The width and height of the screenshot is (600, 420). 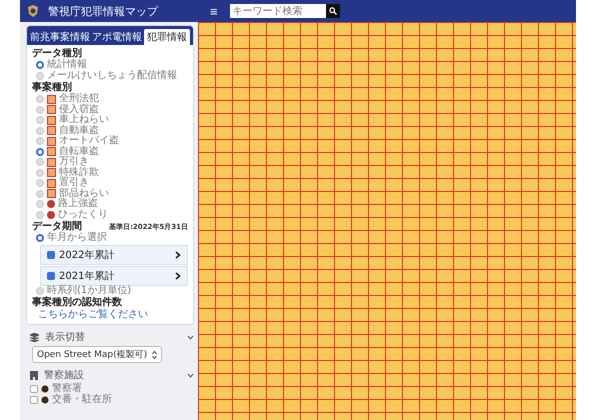 I want to click on entry-label: 2022年累計, so click(x=87, y=255).